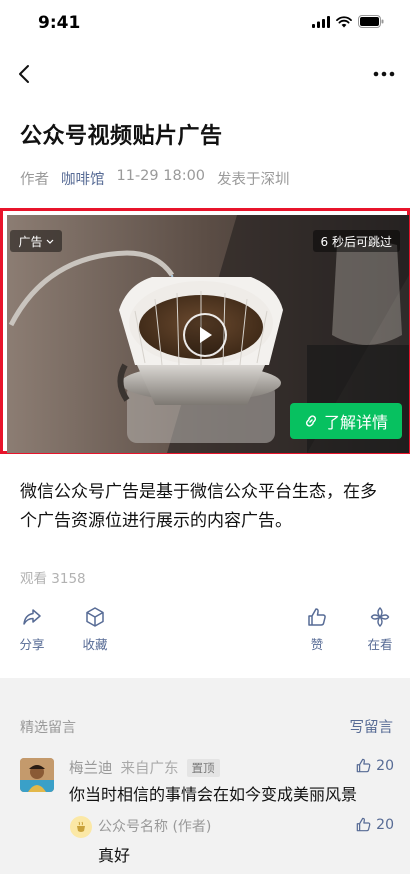 This screenshot has width=410, height=874. Describe the element at coordinates (374, 765) in the screenshot. I see `comment-like-button: 20` at that location.